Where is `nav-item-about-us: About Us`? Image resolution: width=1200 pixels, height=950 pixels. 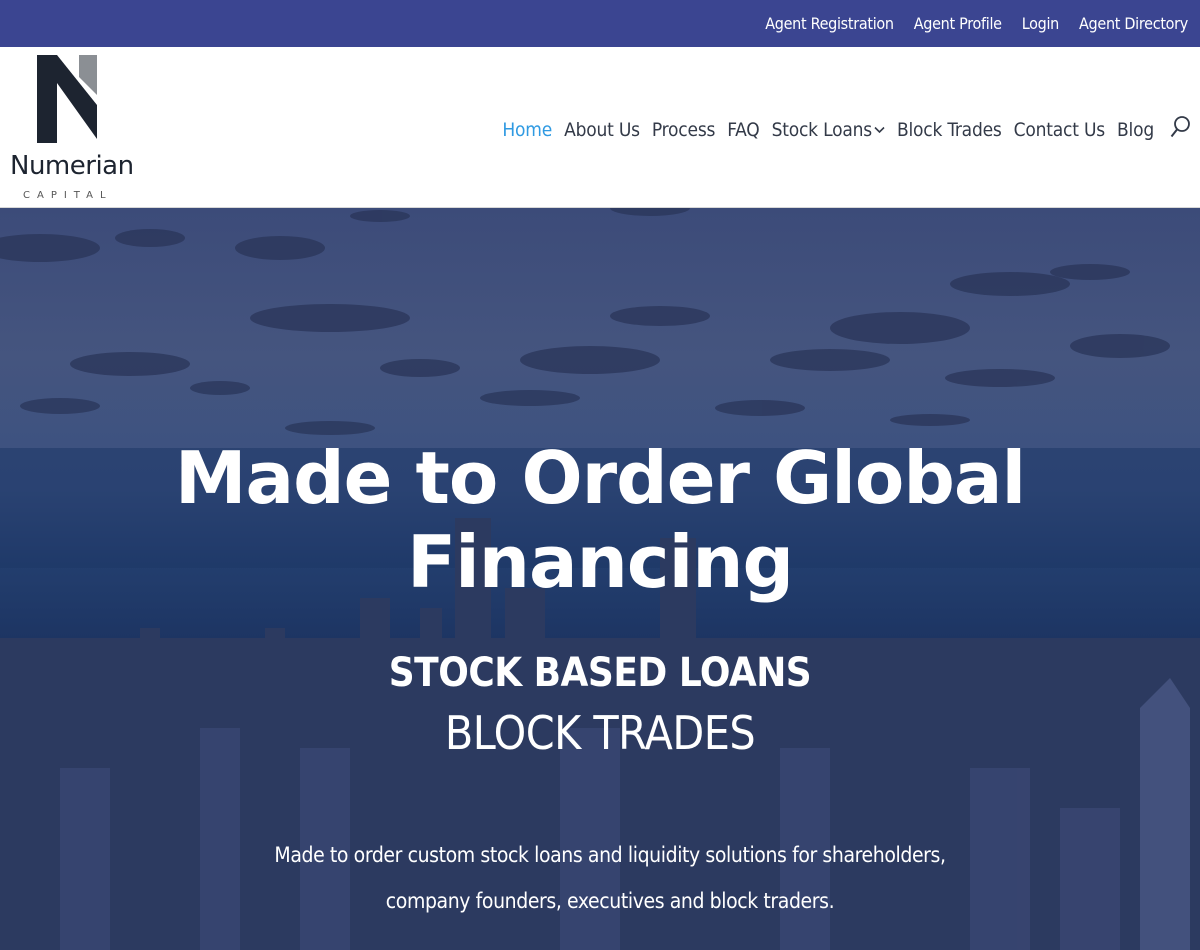
nav-item-about-us: About Us is located at coordinates (602, 130).